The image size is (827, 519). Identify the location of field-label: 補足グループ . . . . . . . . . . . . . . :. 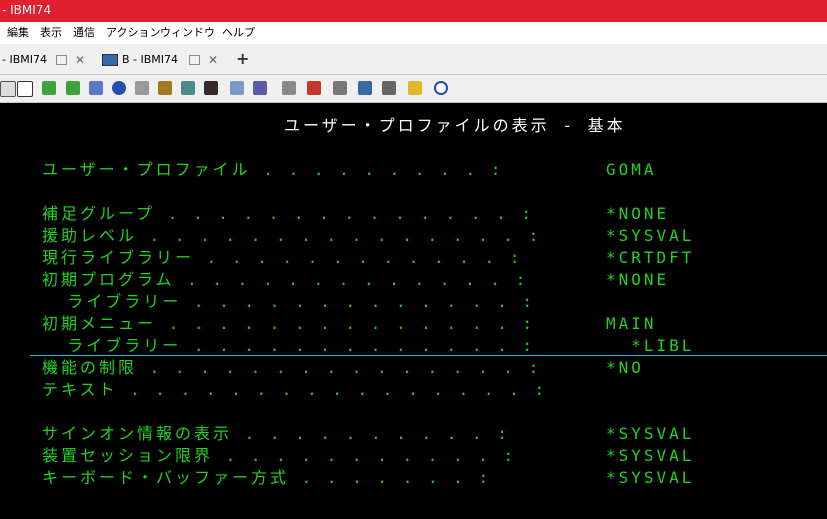
(288, 213).